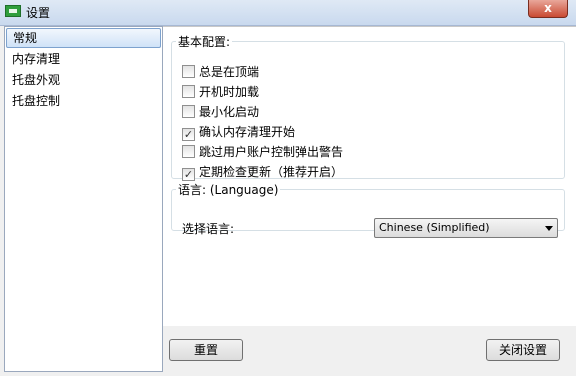 The height and width of the screenshot is (376, 576). Describe the element at coordinates (288, 13) in the screenshot. I see `title-bar: 设置 x` at that location.